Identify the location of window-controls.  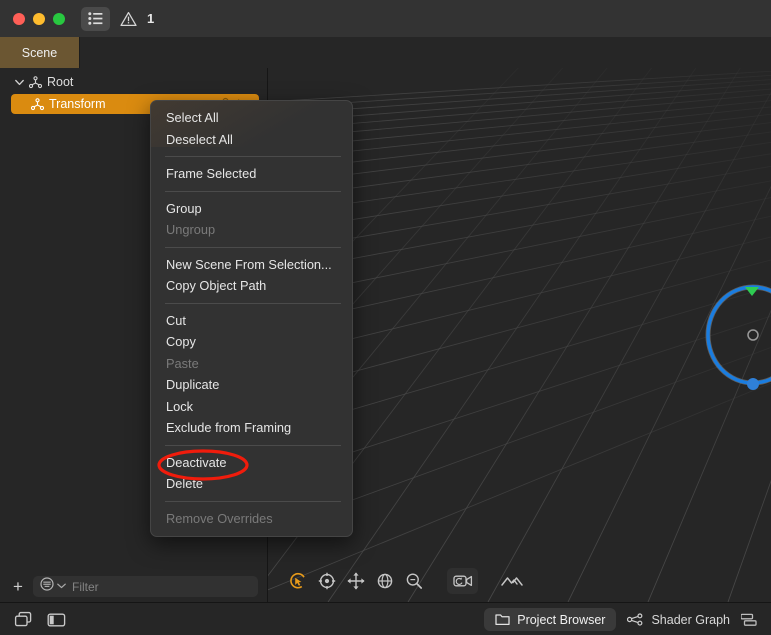
(39, 18).